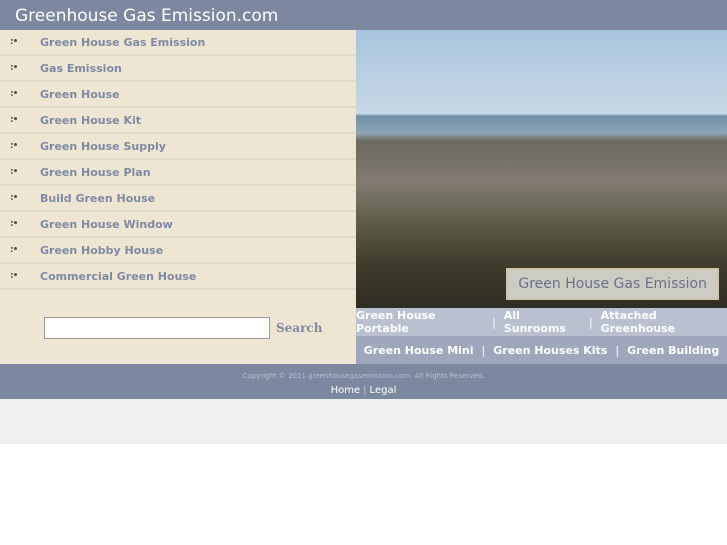  I want to click on footer-home-link: Home, so click(346, 390).